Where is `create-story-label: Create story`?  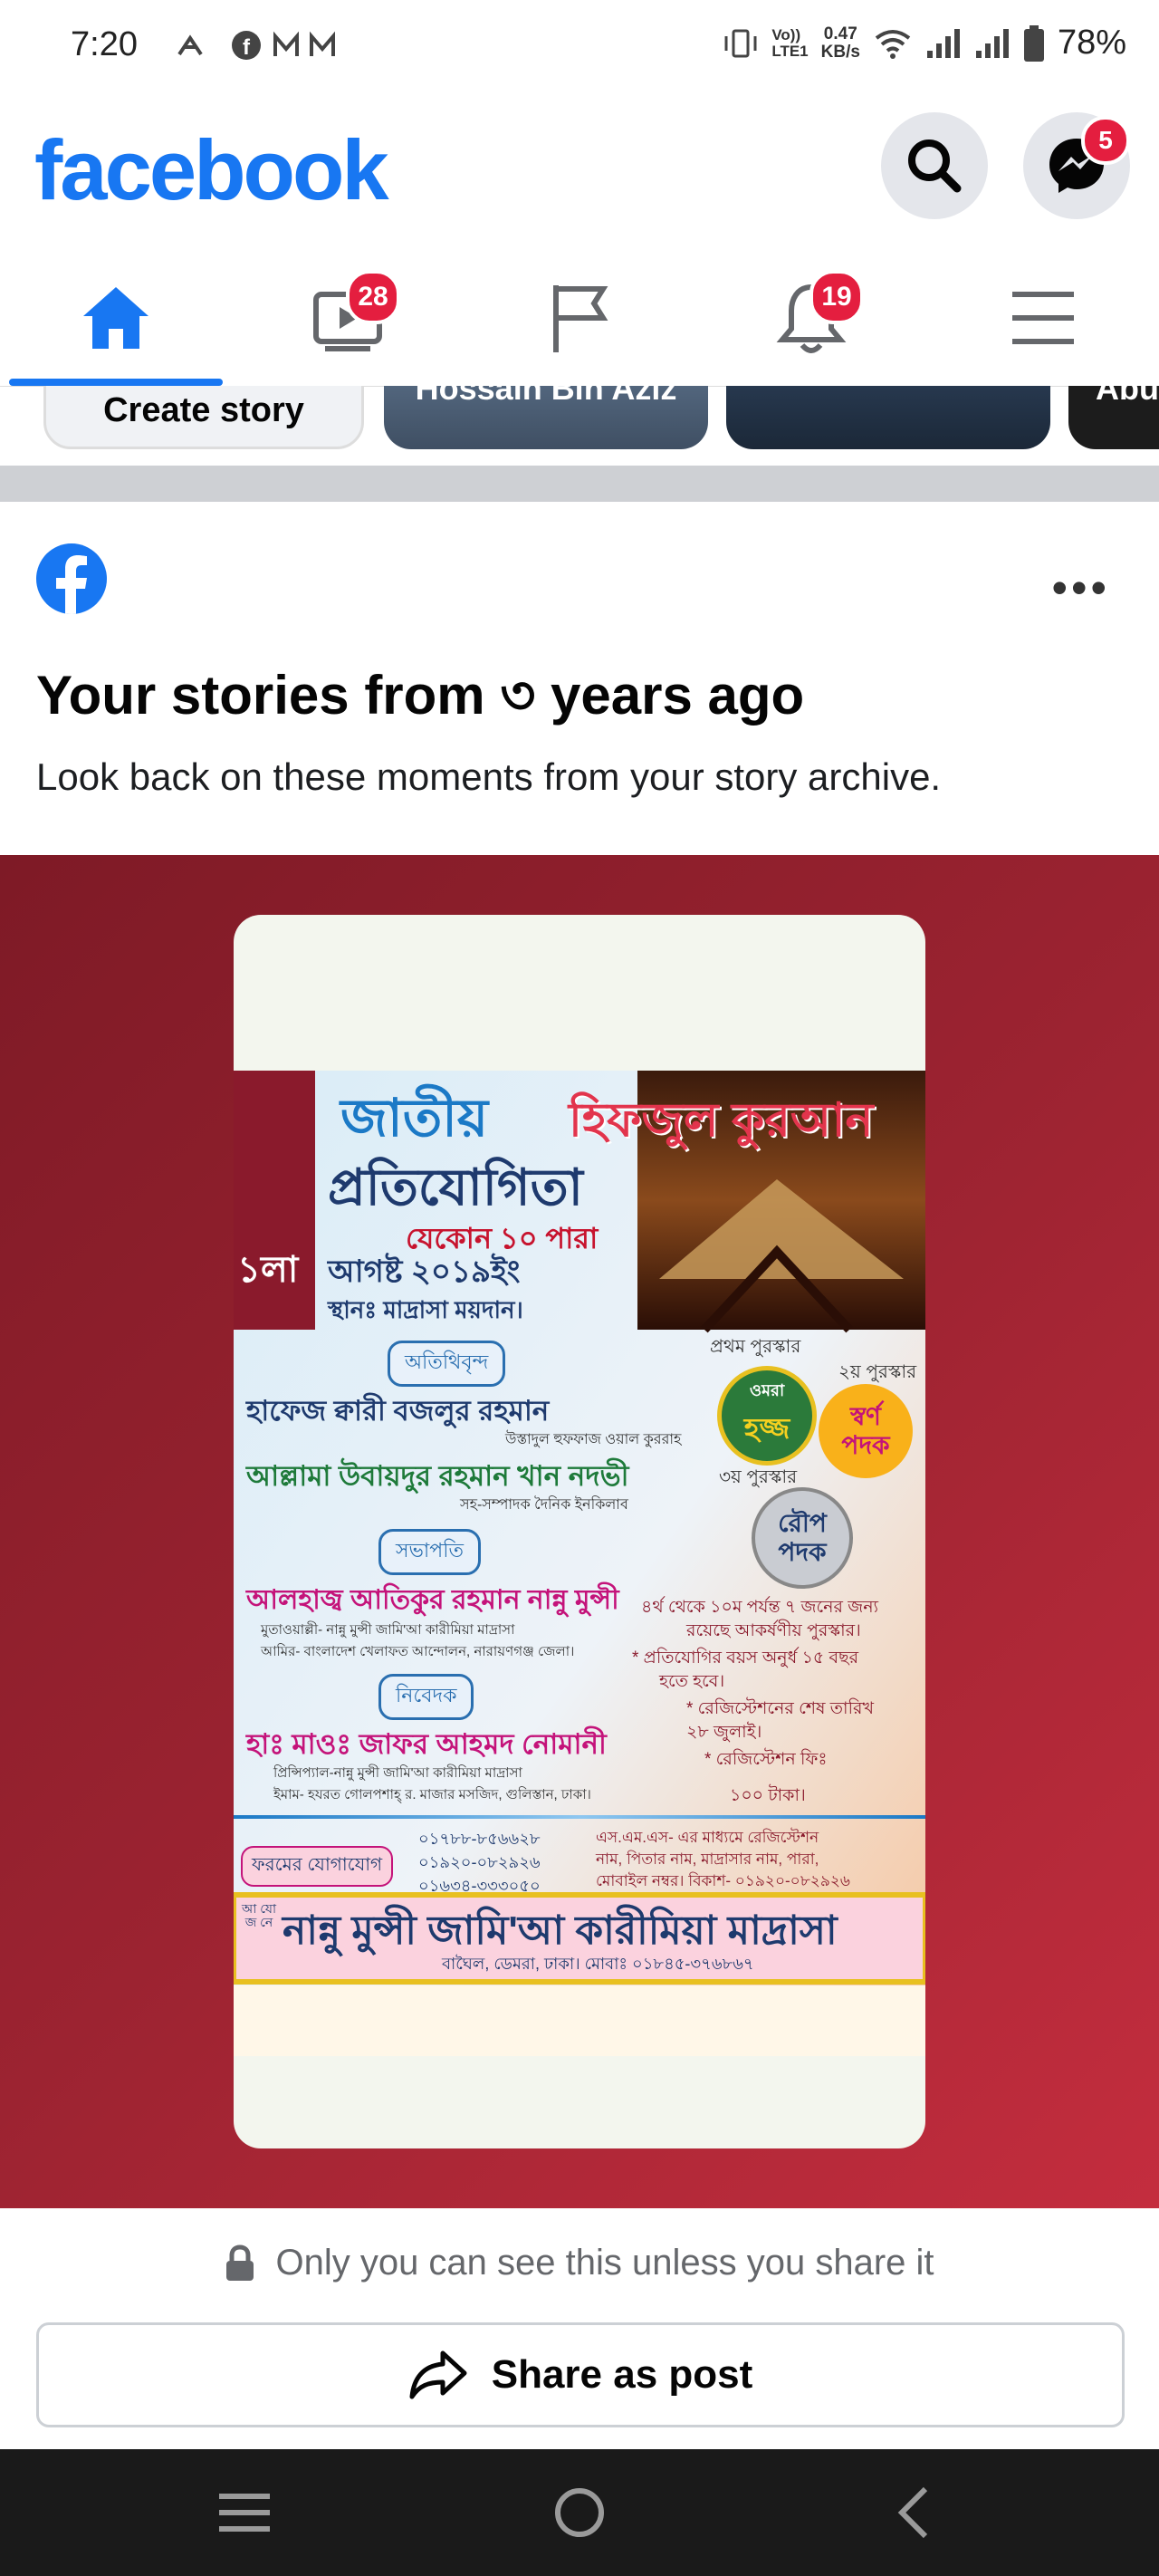 create-story-label: Create story is located at coordinates (204, 410).